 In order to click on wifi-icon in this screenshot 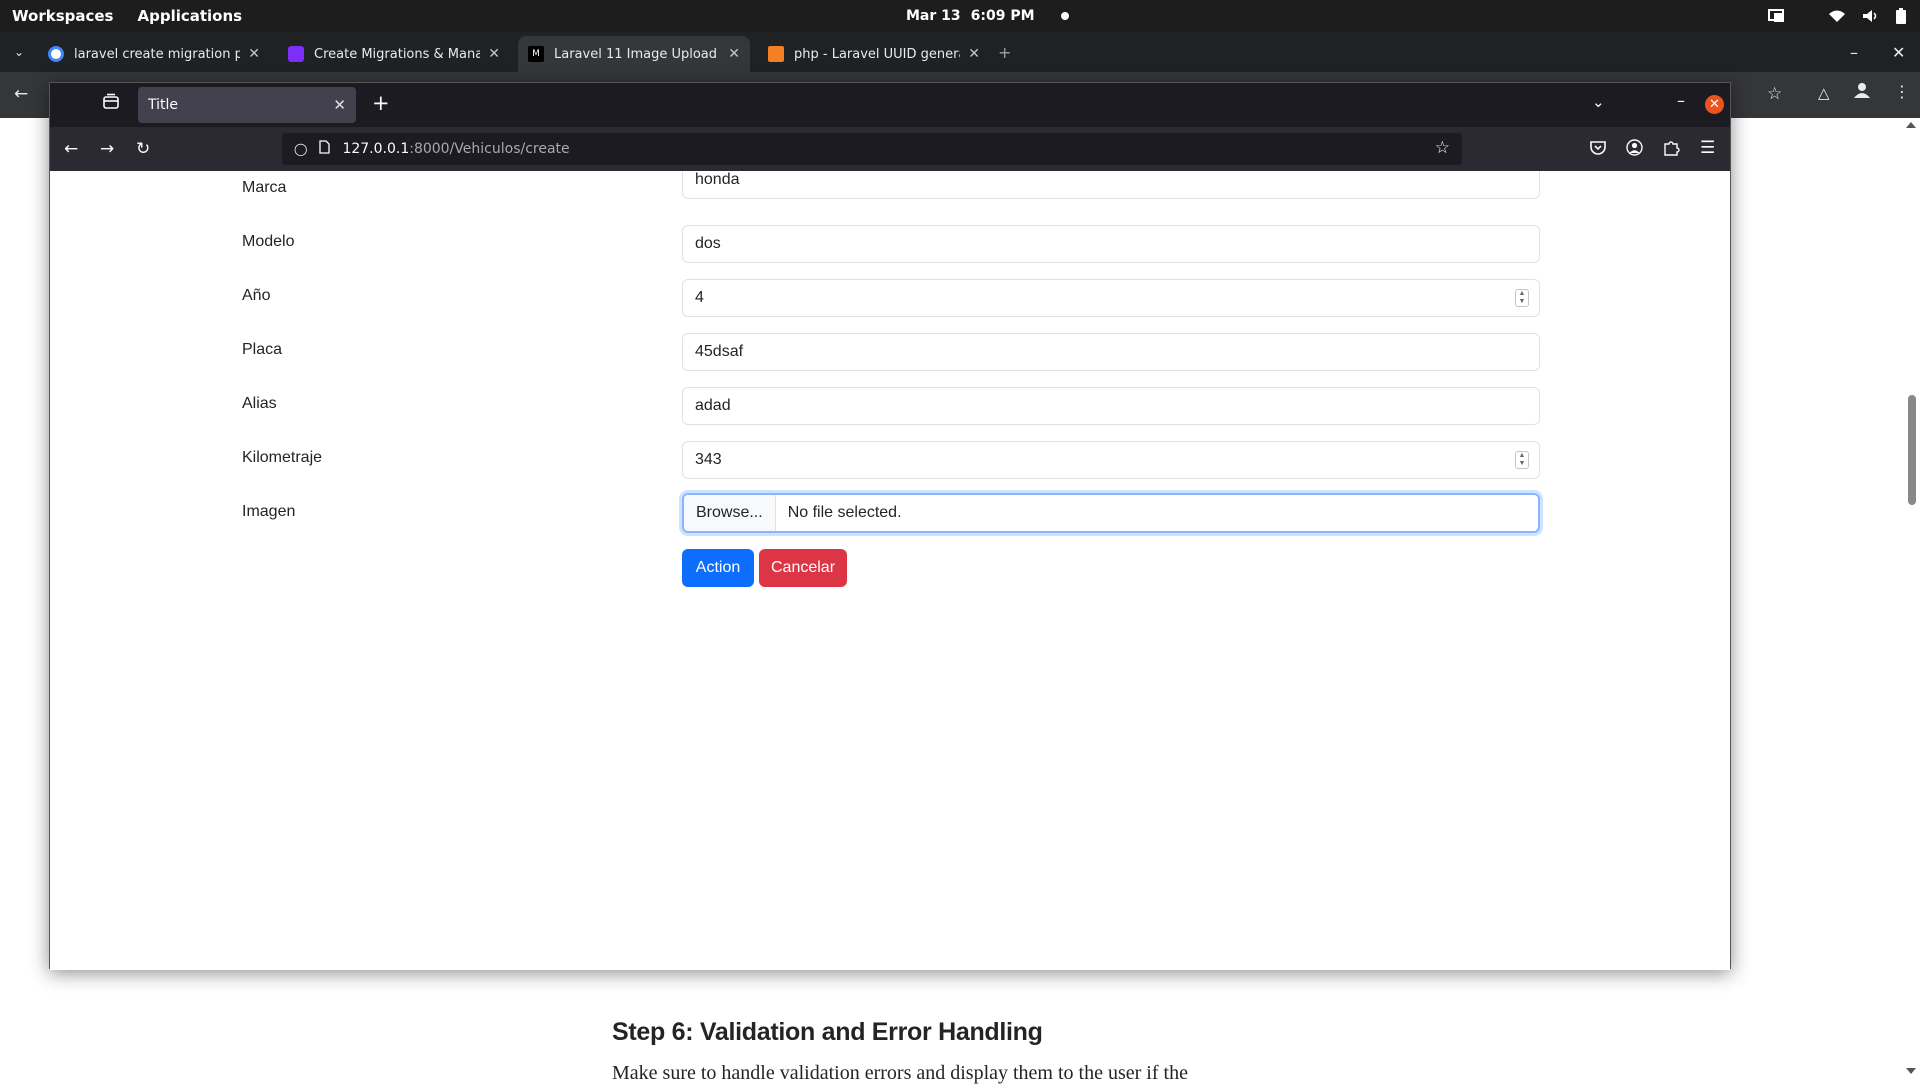, I will do `click(1837, 16)`.